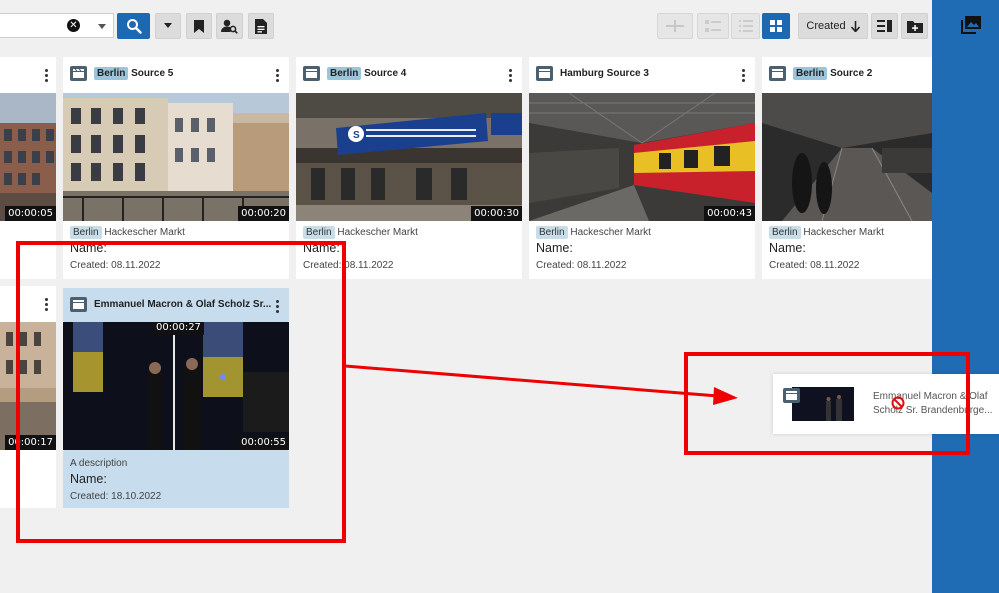 The height and width of the screenshot is (593, 999). I want to click on user-search-icon, so click(229, 26).